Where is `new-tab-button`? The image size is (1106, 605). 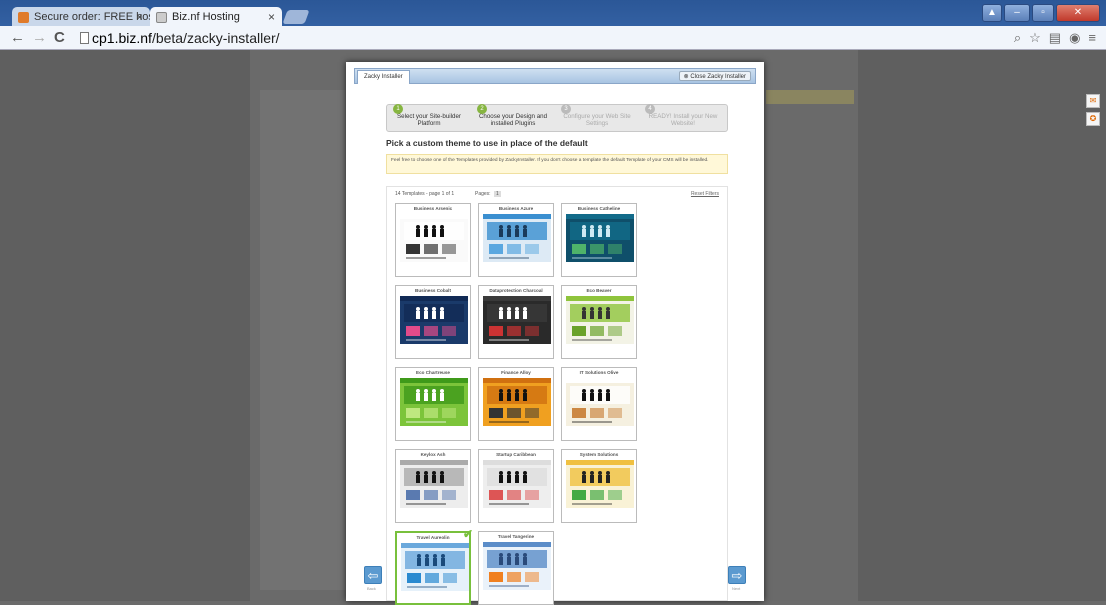
new-tab-button is located at coordinates (296, 17).